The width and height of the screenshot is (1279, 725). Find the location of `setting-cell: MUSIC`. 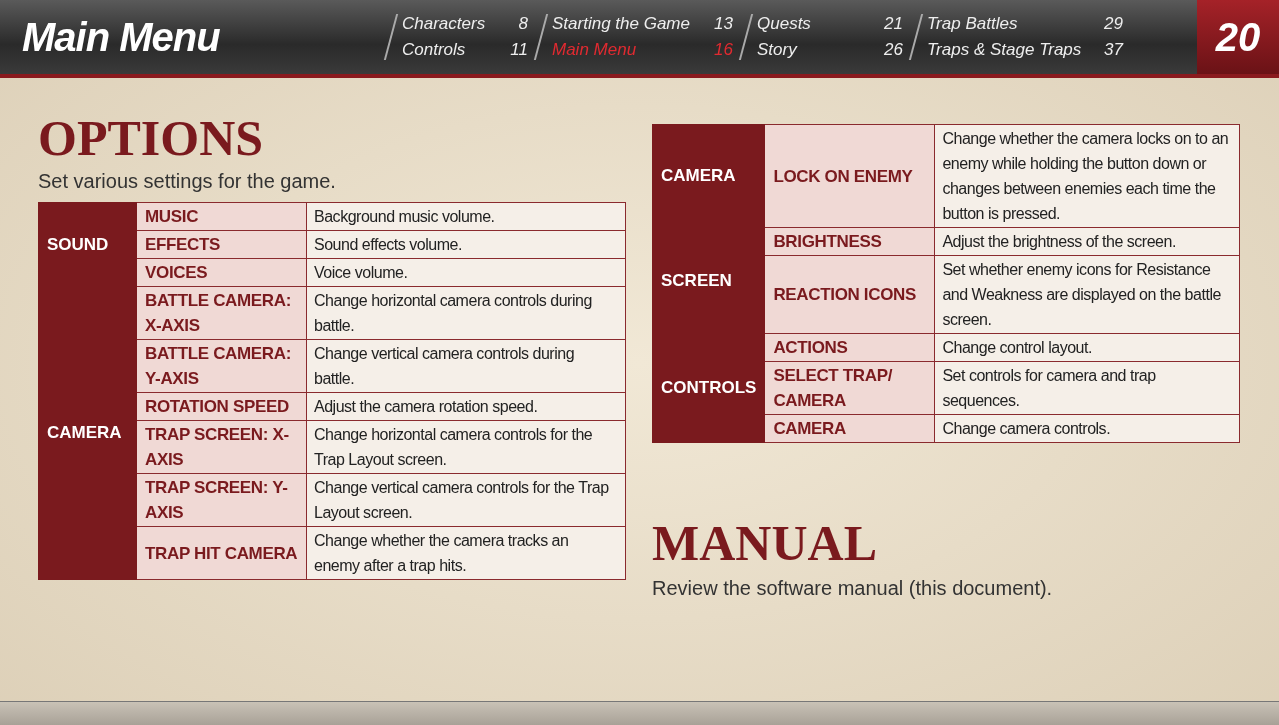

setting-cell: MUSIC is located at coordinates (221, 216).